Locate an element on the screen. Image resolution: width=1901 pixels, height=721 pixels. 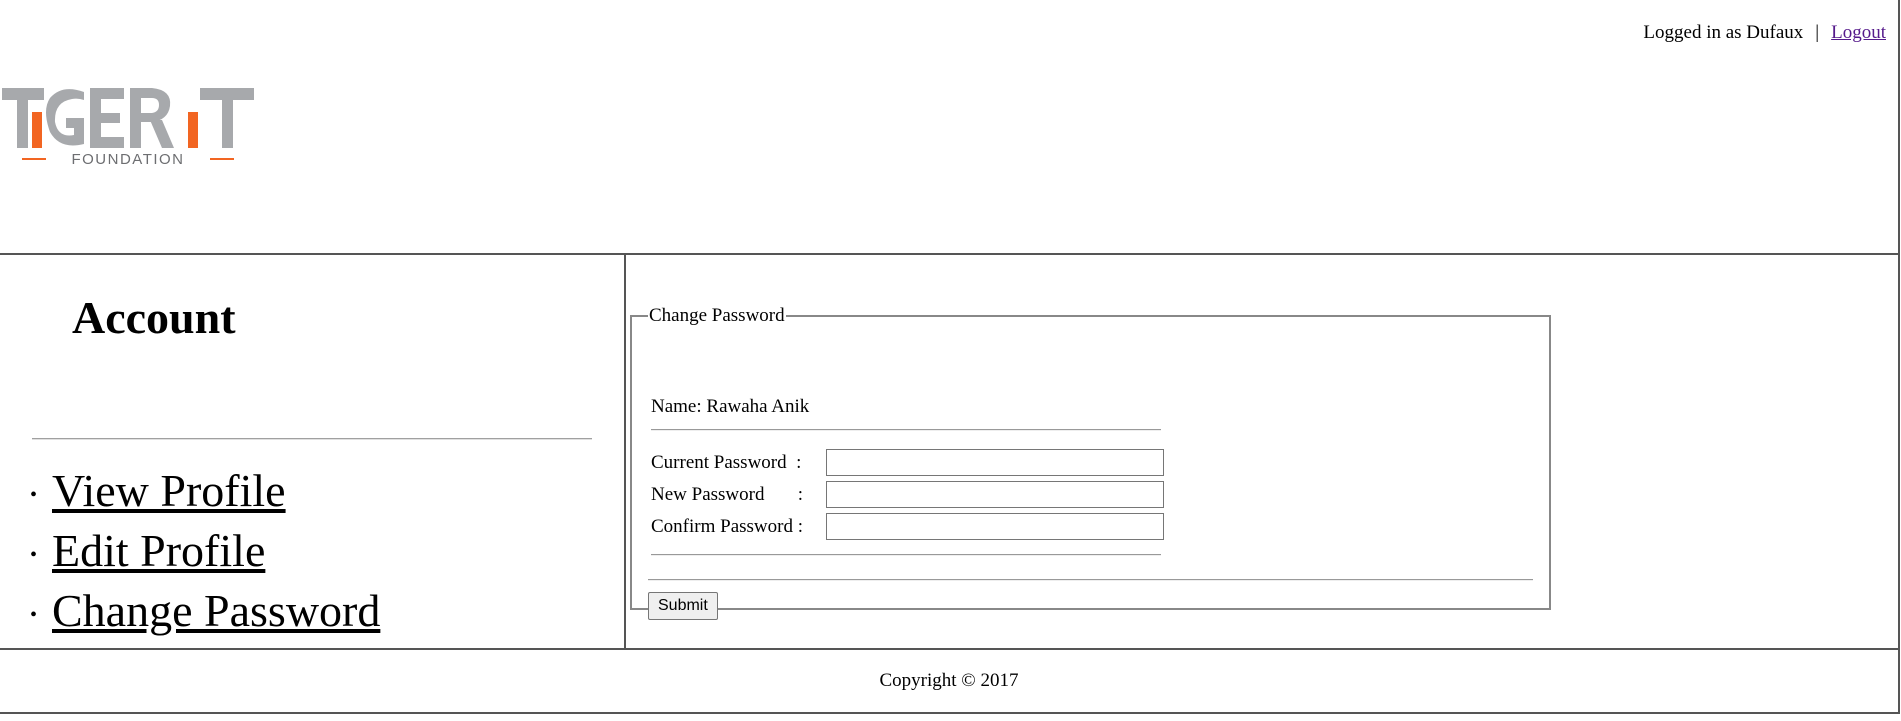
copyright-text: Copyright © 2017 is located at coordinates (949, 680).